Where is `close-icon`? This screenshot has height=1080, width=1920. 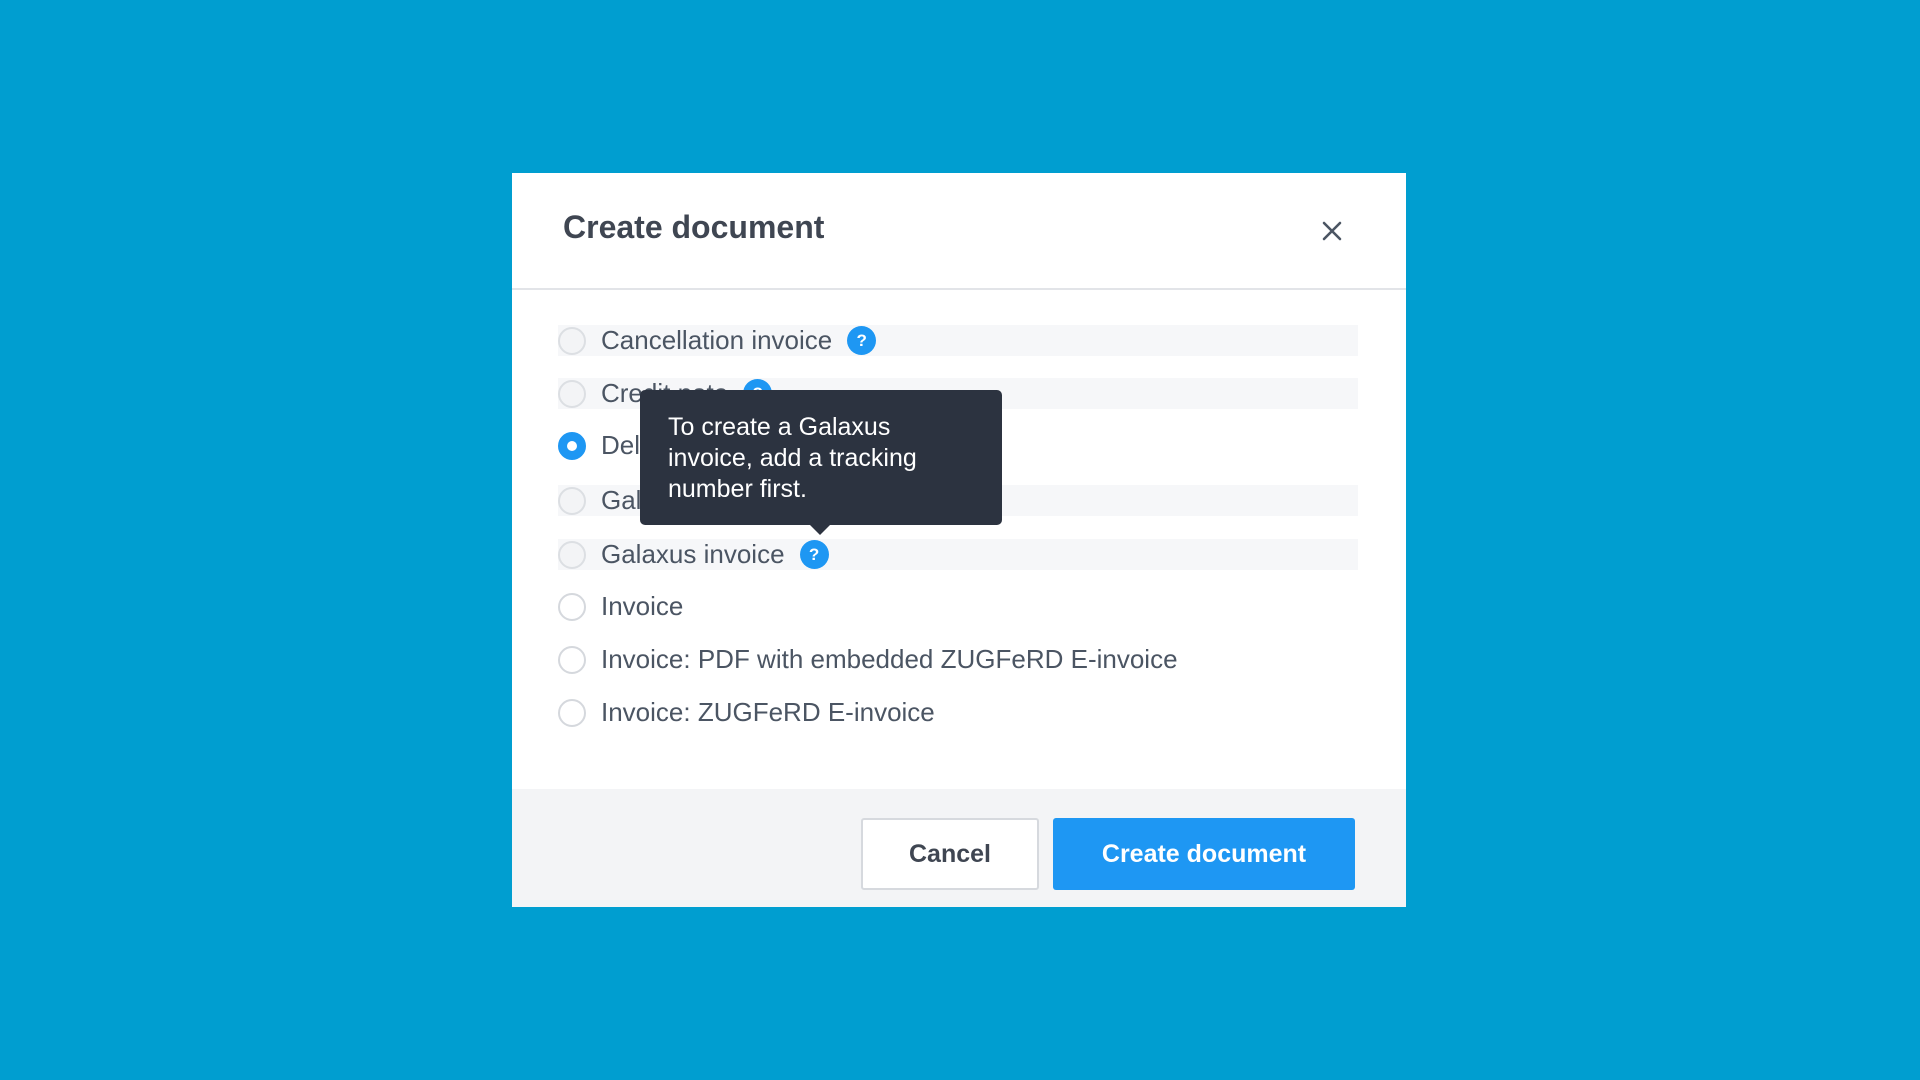
close-icon is located at coordinates (1332, 231).